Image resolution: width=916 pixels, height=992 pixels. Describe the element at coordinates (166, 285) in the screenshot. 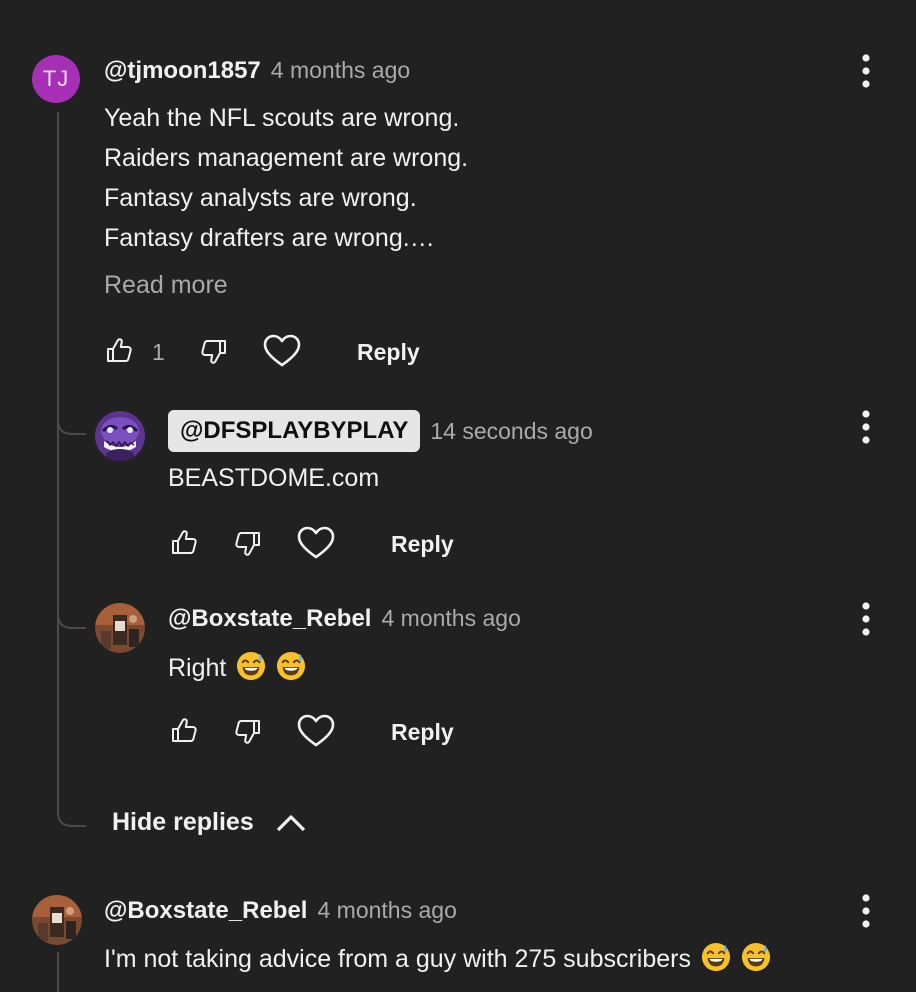

I see `read-more-button: Read more` at that location.